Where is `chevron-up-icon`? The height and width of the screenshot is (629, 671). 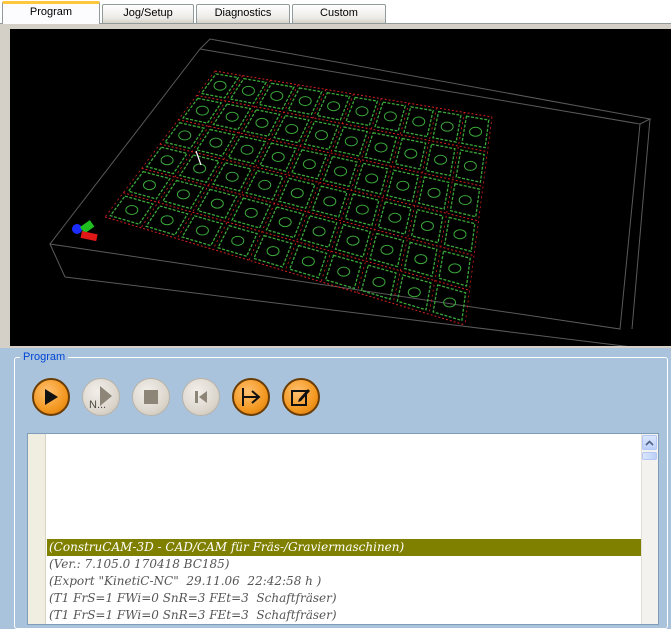
chevron-up-icon is located at coordinates (649, 442).